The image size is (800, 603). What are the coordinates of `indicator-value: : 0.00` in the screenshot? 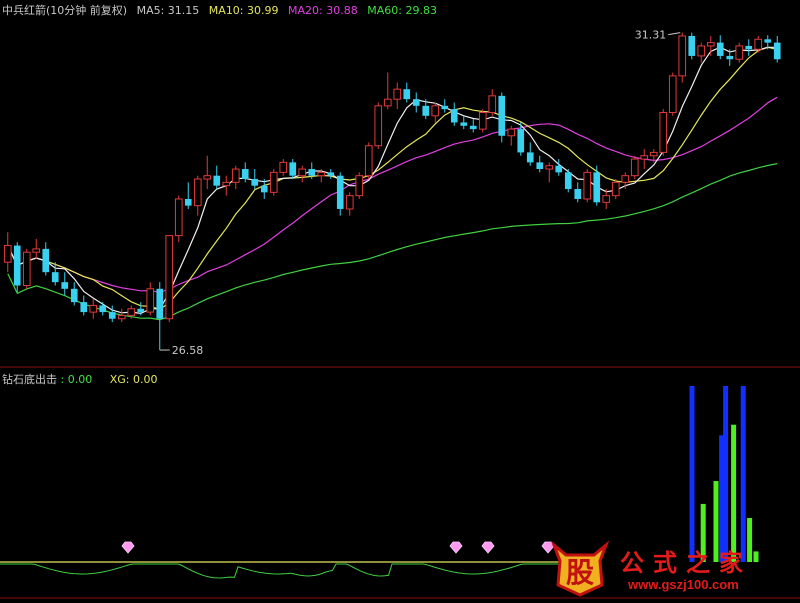 It's located at (76, 379).